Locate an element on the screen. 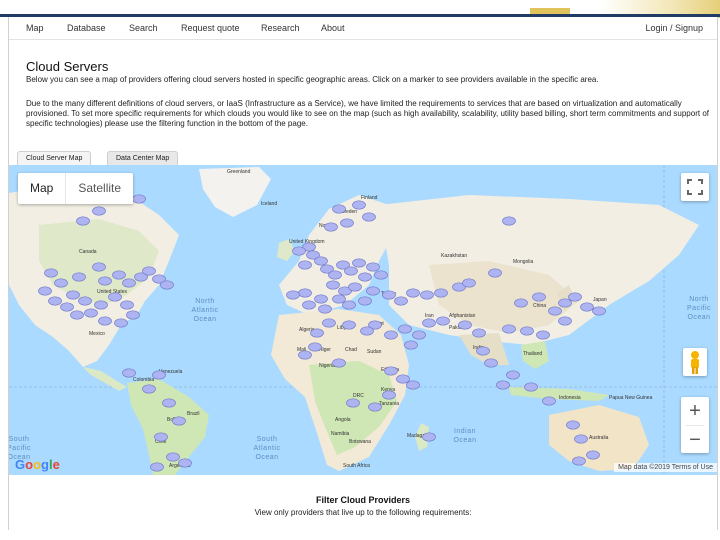  nav-map: Map is located at coordinates (35, 28).